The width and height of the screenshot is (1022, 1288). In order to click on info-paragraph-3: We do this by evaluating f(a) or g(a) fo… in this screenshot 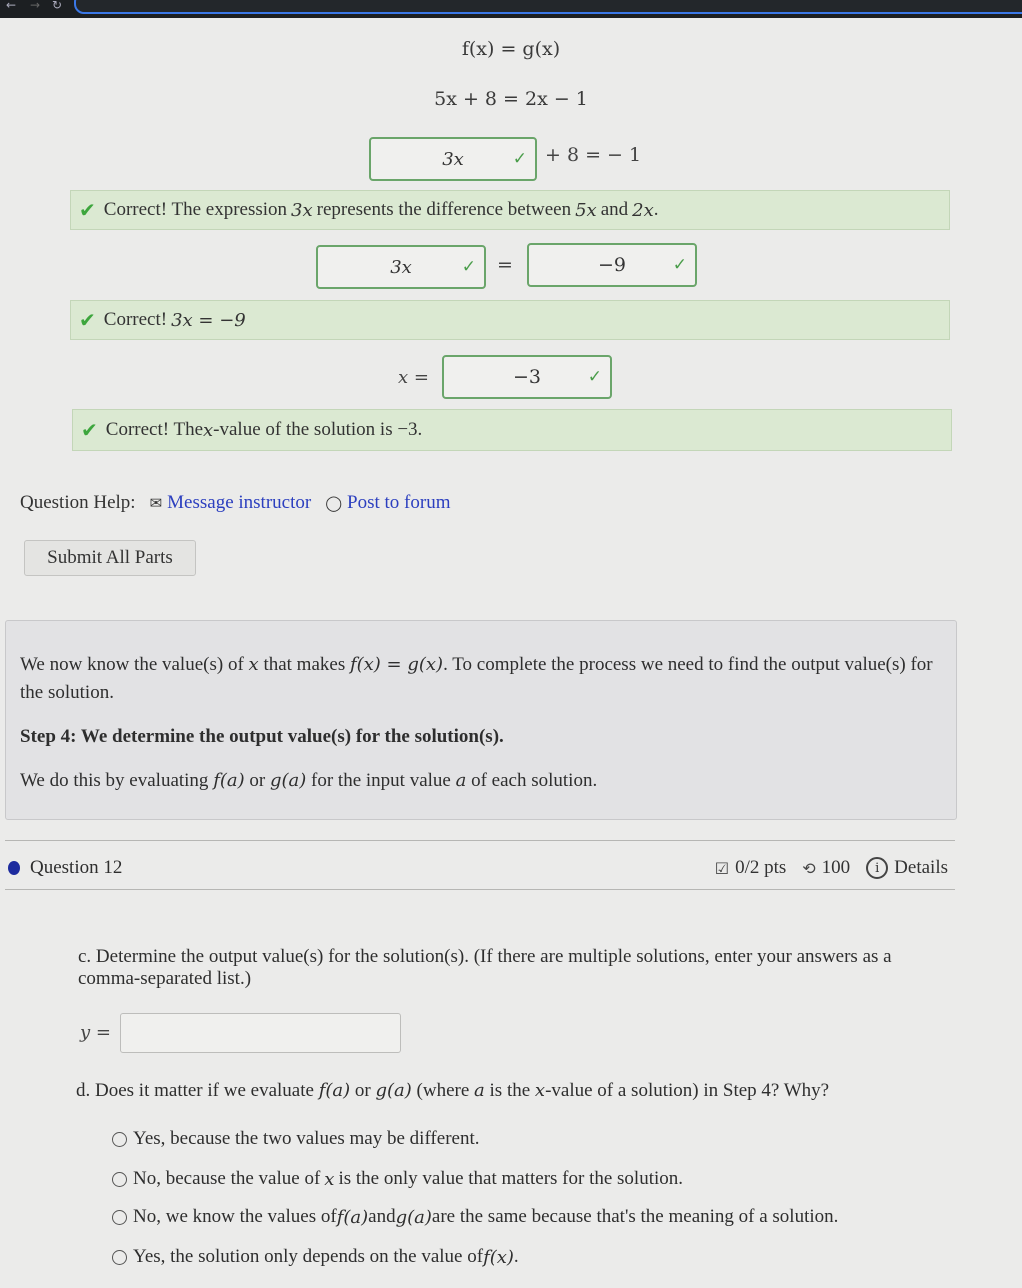, I will do `click(481, 781)`.